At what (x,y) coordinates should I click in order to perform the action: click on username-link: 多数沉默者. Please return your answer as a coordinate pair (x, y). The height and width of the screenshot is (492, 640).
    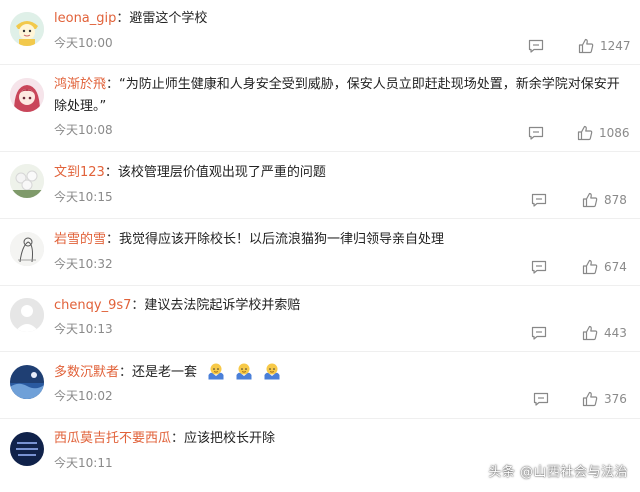
    Looking at the image, I should click on (86, 372).